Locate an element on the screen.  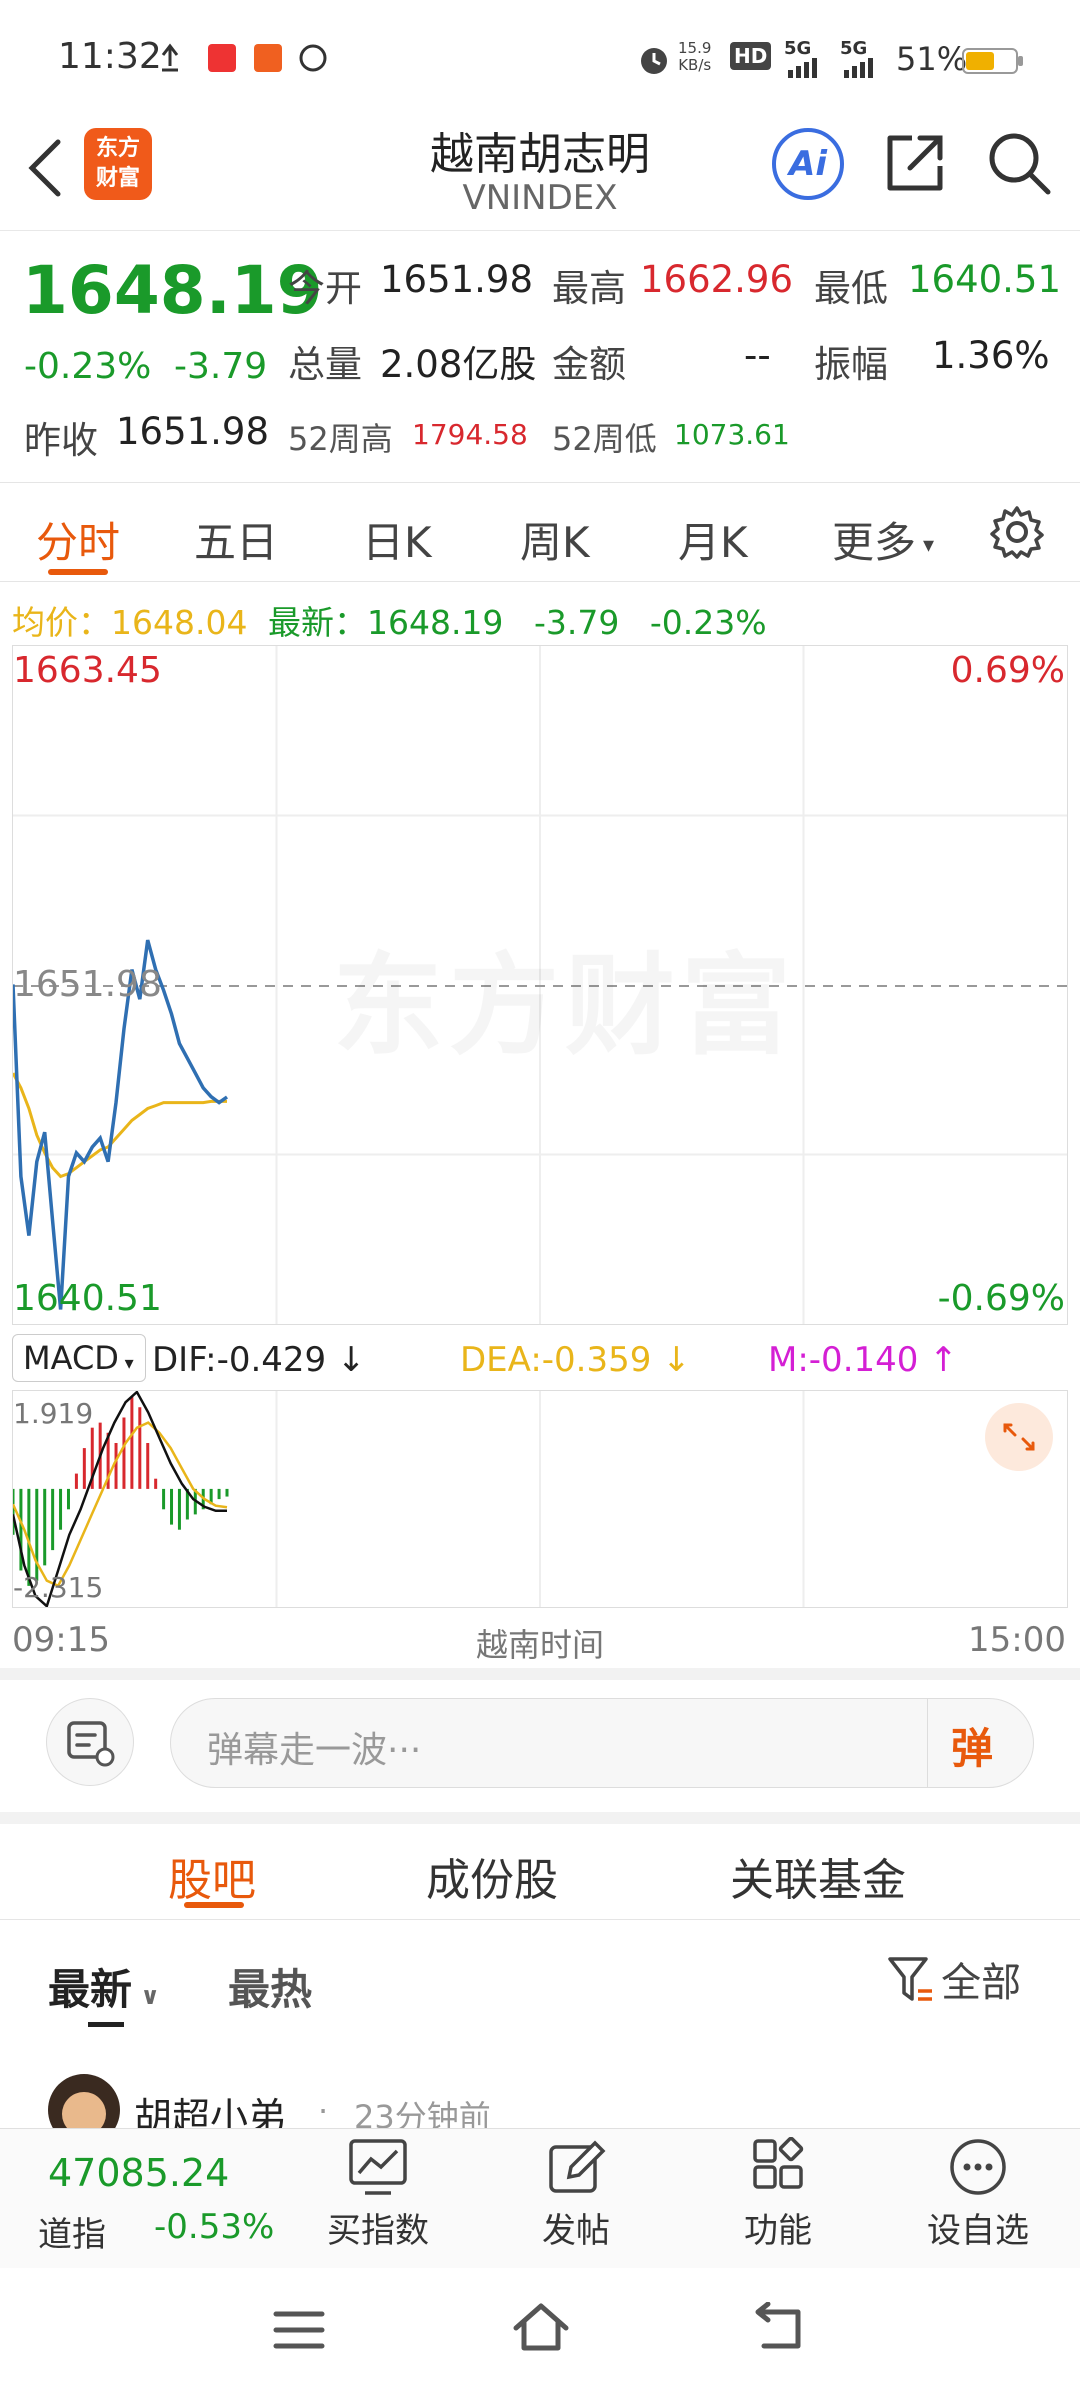
battery-percent: 51% is located at coordinates (932, 59).